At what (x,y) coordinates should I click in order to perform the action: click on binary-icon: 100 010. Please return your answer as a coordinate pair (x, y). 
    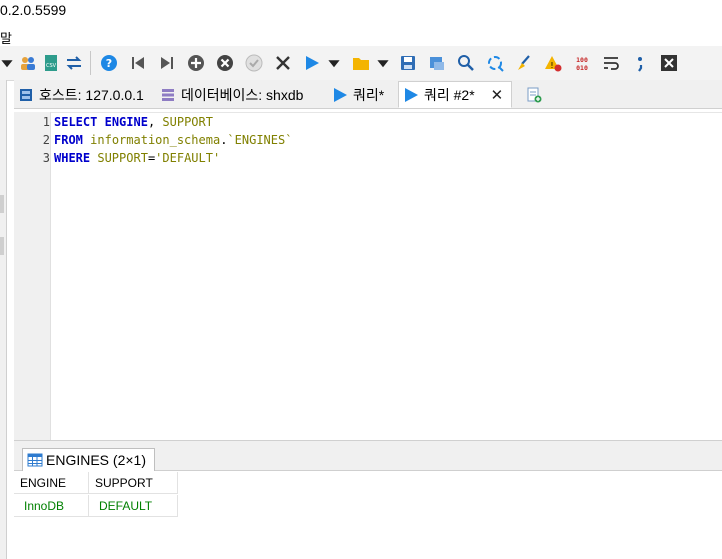
    Looking at the image, I should click on (582, 63).